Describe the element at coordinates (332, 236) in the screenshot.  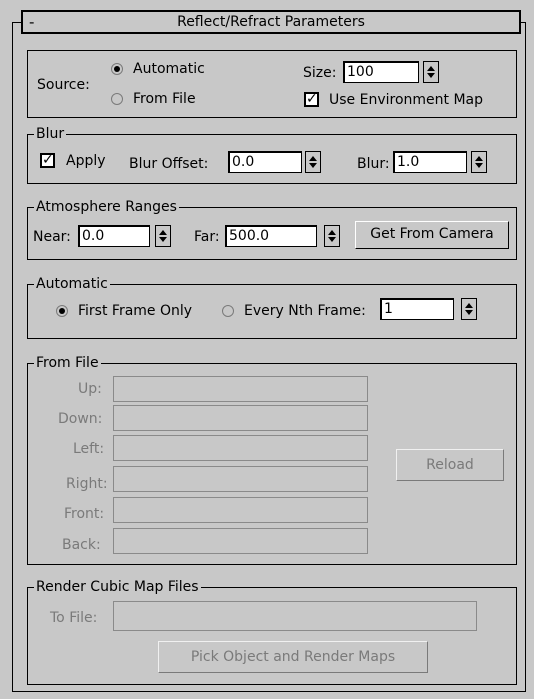
I see `far-spinner` at that location.